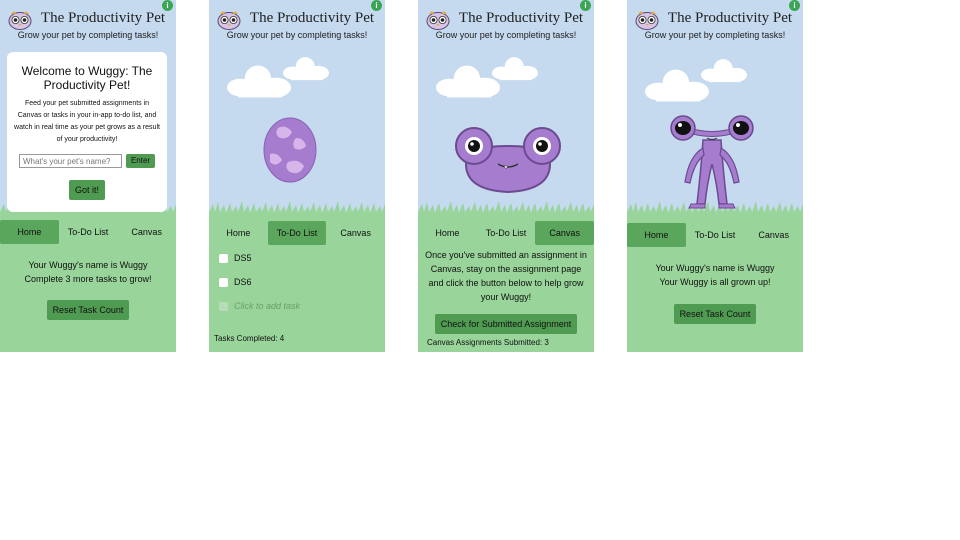 The image size is (960, 540). What do you see at coordinates (712, 162) in the screenshot?
I see `pet-grown` at bounding box center [712, 162].